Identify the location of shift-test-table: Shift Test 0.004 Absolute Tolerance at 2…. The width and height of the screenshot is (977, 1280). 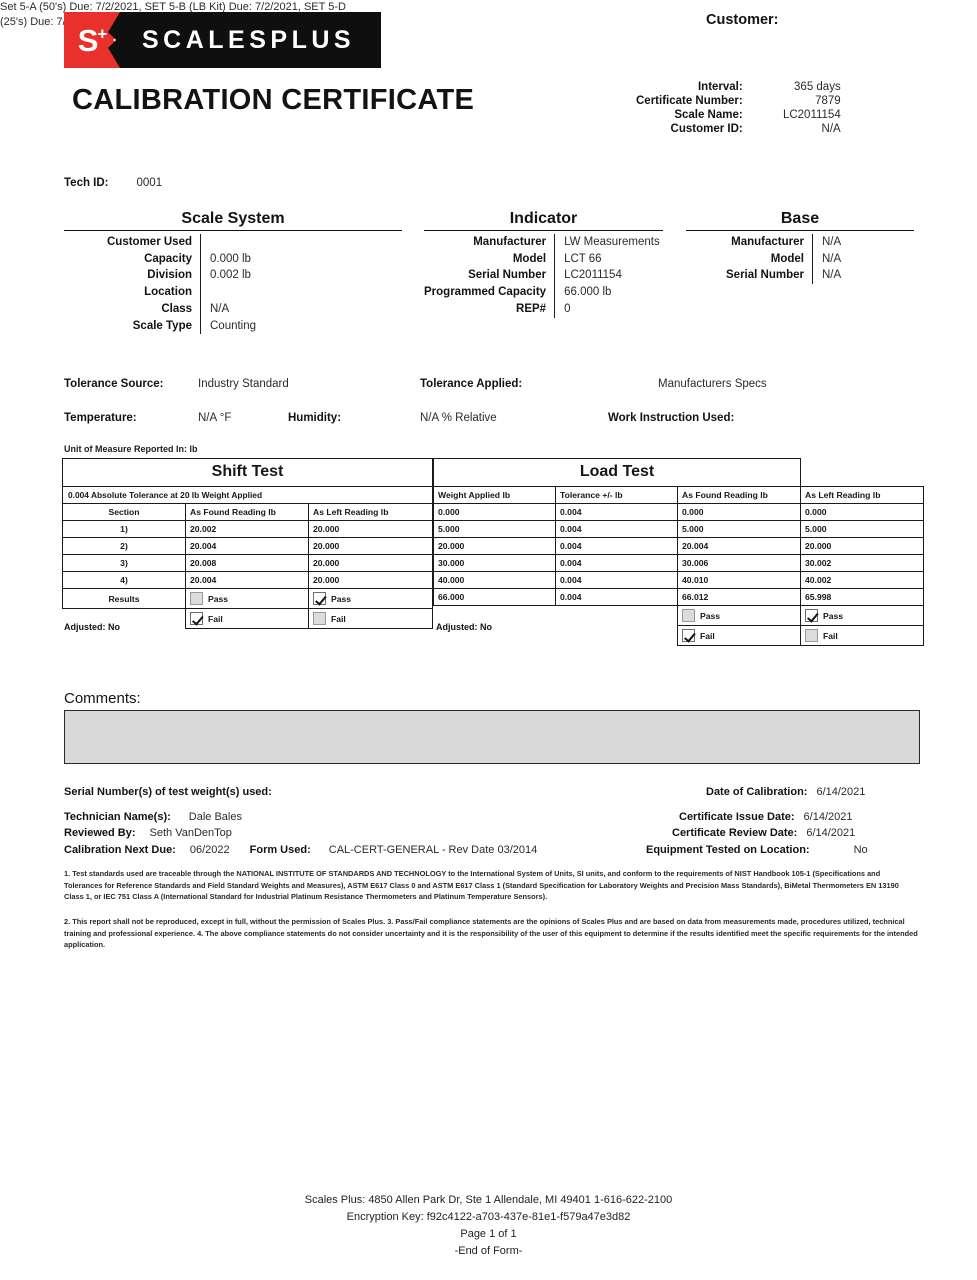
(247, 543).